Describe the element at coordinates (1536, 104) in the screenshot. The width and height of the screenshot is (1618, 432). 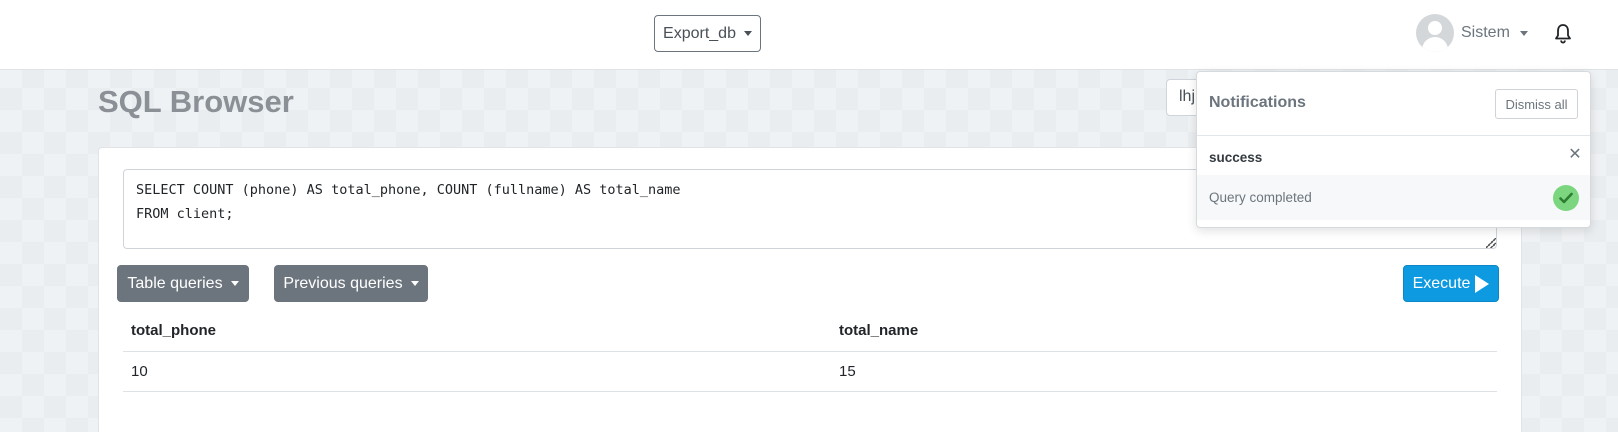
I see `dismiss-all-button: Dismiss all` at that location.